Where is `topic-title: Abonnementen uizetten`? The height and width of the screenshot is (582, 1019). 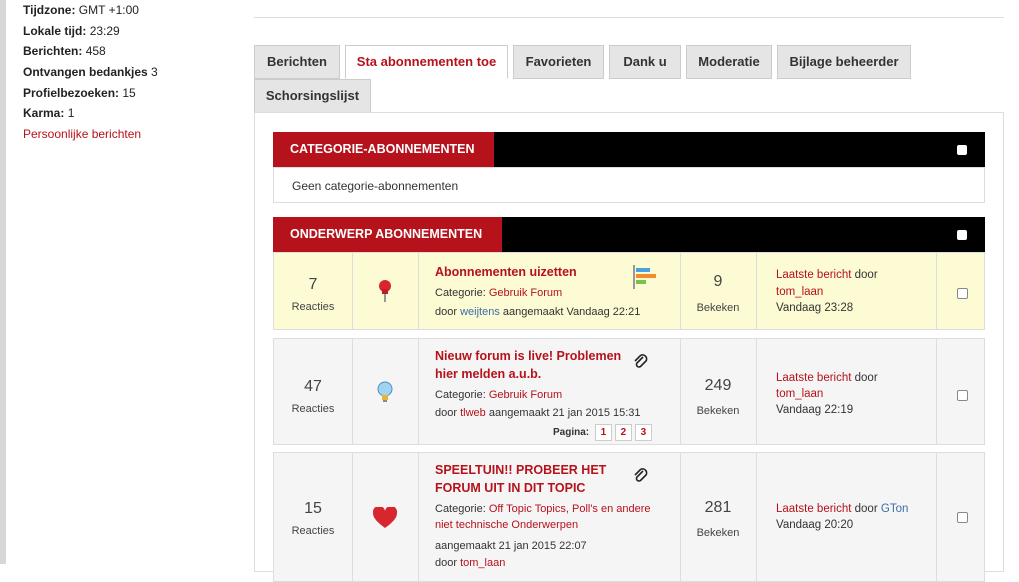 topic-title: Abonnementen uizetten is located at coordinates (506, 272).